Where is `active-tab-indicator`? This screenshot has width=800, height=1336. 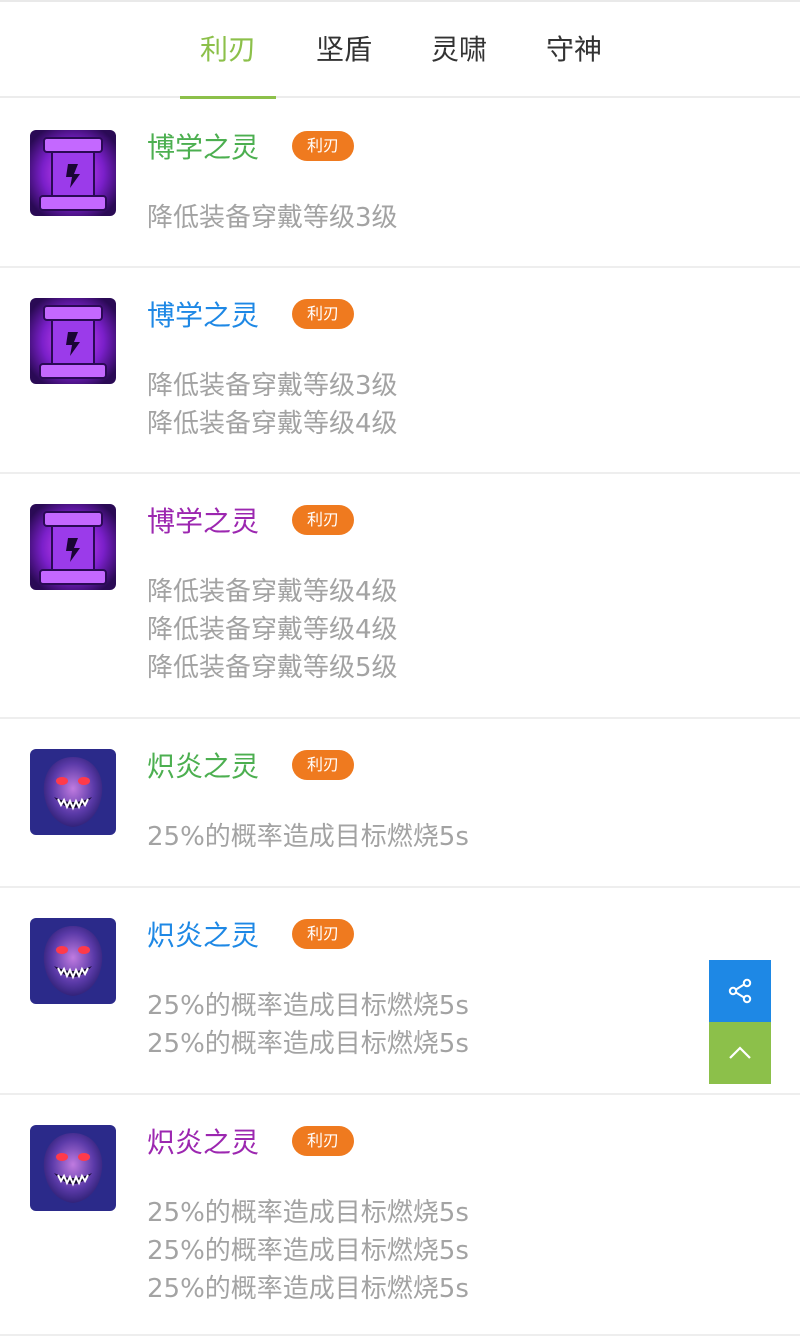
active-tab-indicator is located at coordinates (228, 97).